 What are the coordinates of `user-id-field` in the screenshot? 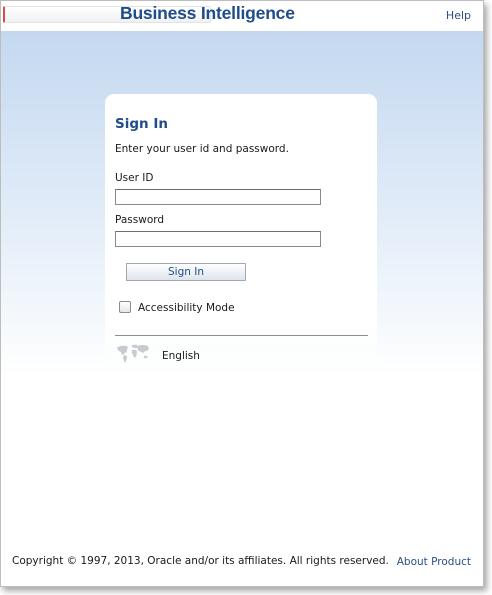 It's located at (218, 197).